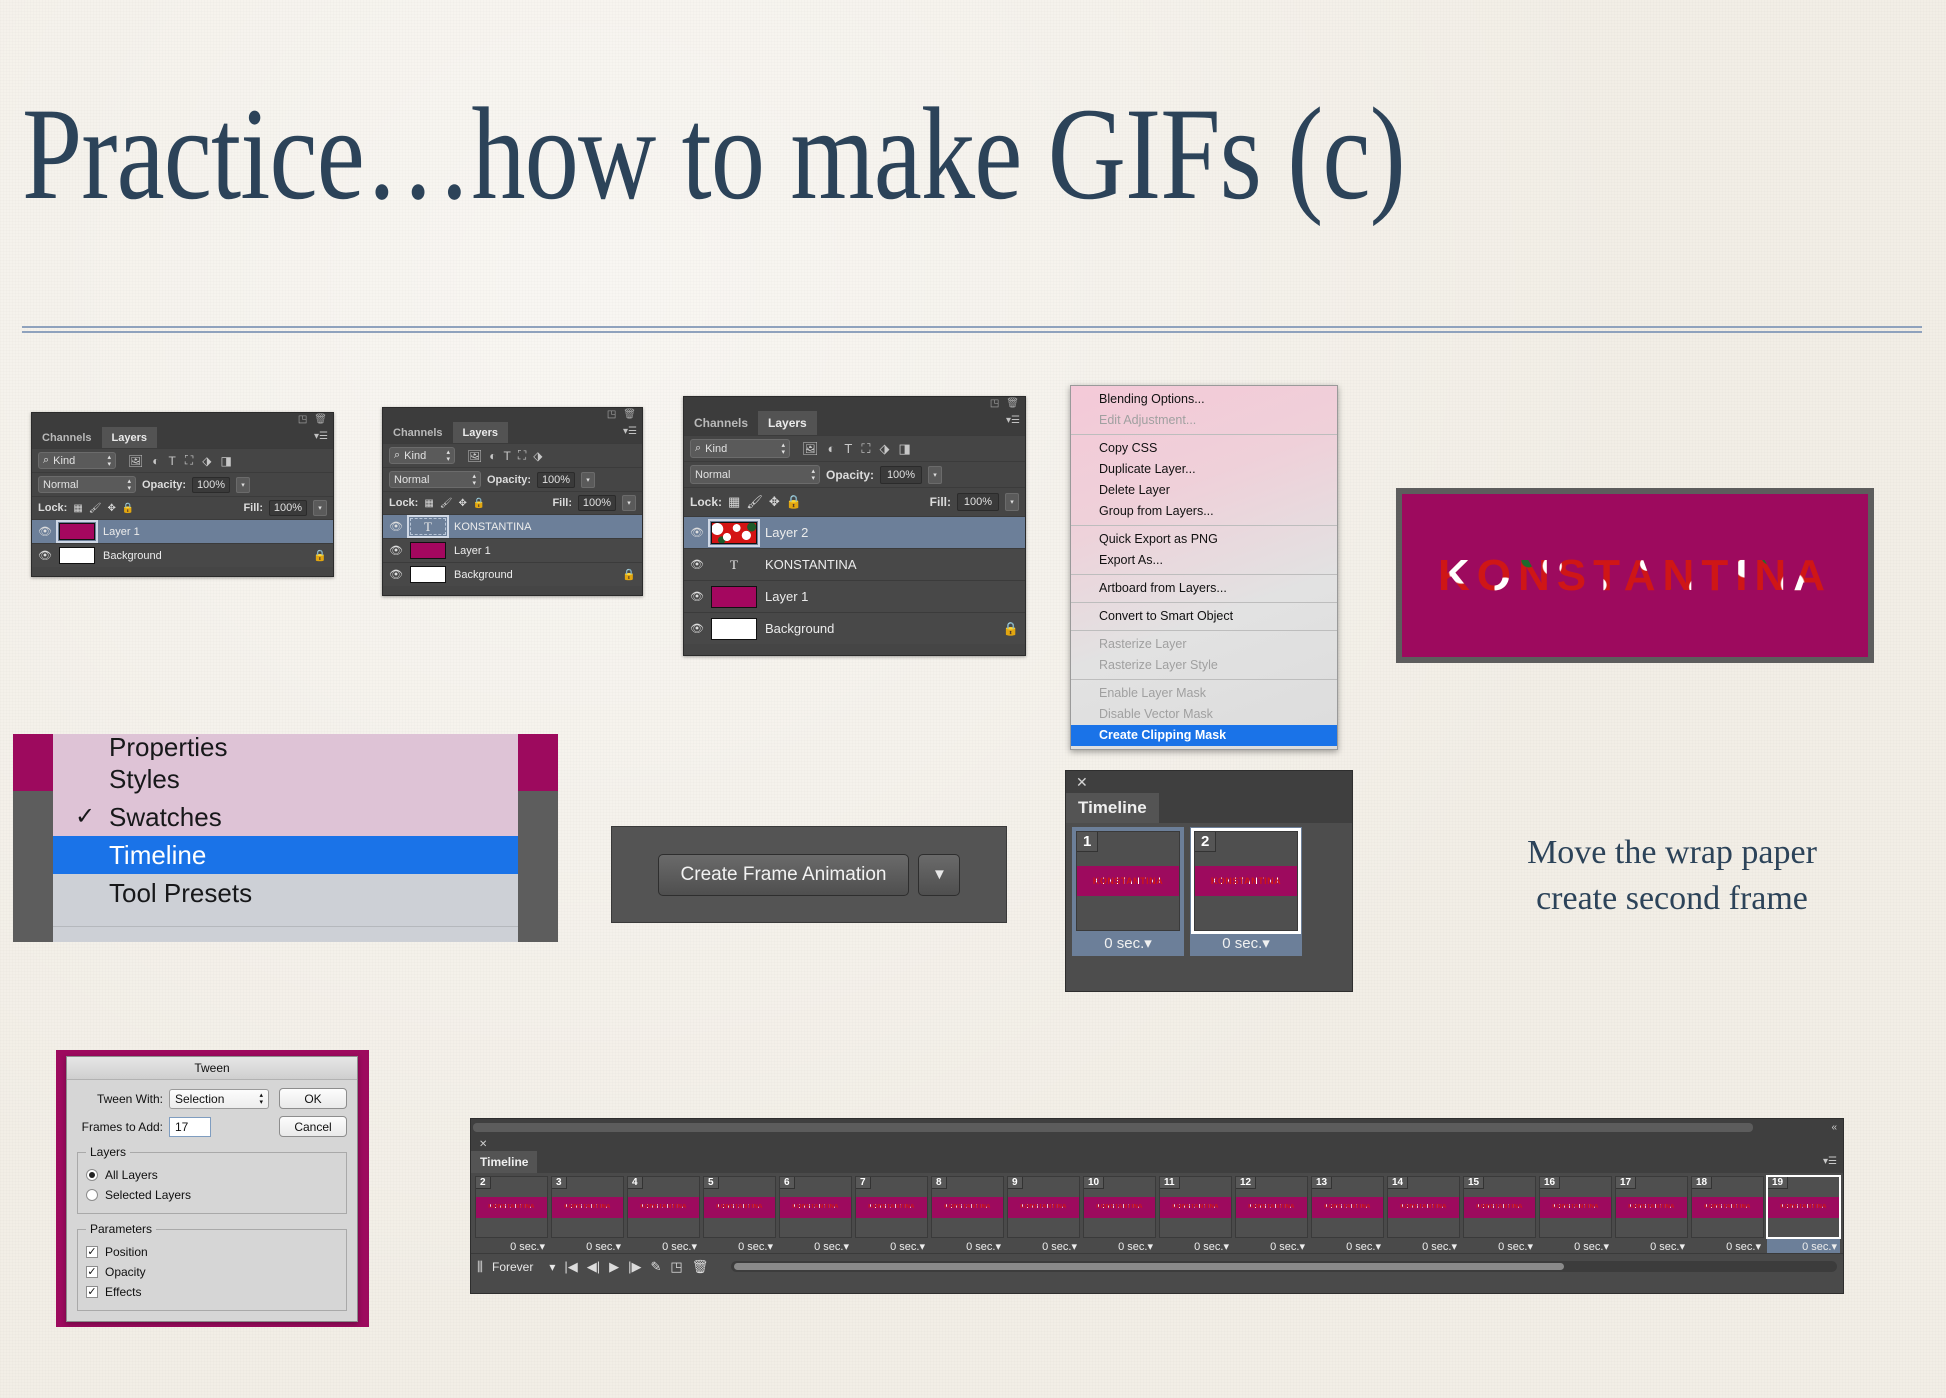 The height and width of the screenshot is (1398, 1946). I want to click on menu-item: Convert to Smart Object, so click(1204, 616).